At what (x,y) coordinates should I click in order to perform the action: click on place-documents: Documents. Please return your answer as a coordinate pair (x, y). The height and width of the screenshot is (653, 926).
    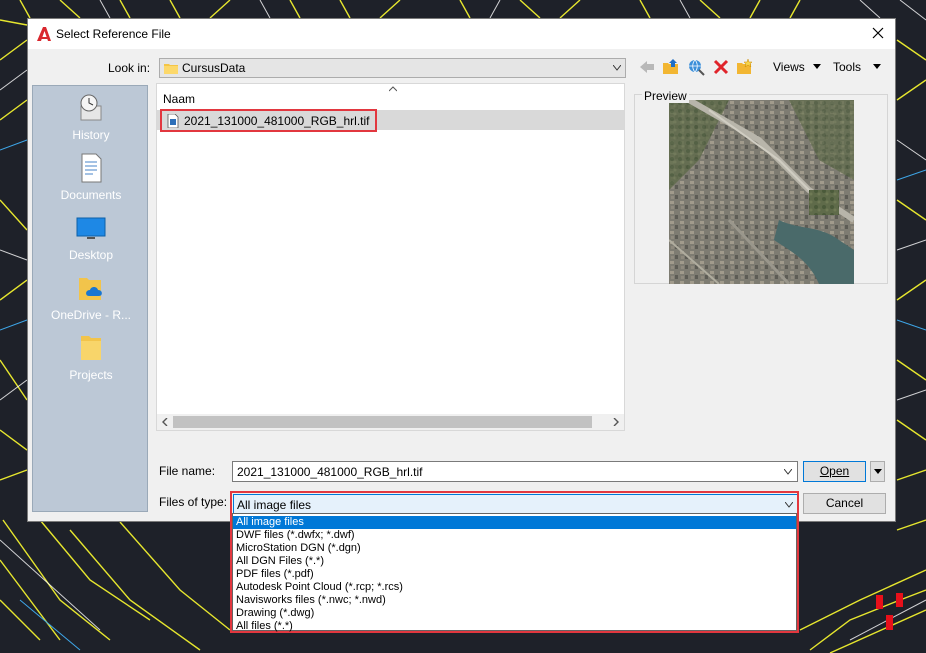
    Looking at the image, I should click on (91, 177).